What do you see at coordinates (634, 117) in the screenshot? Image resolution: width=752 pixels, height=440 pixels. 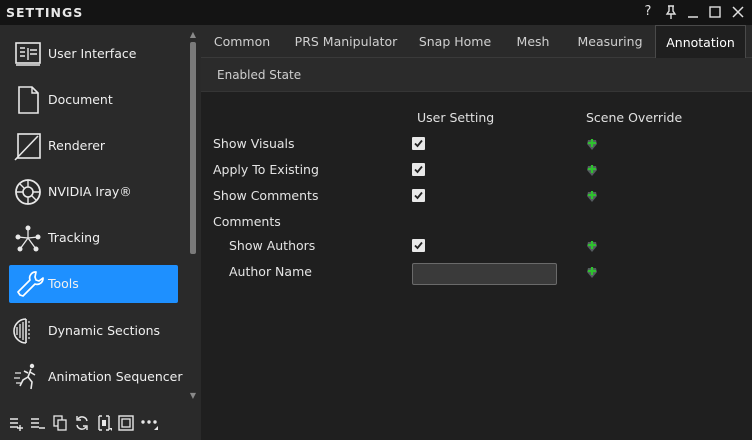 I see `column-header-scene-override: Scene Override` at bounding box center [634, 117].